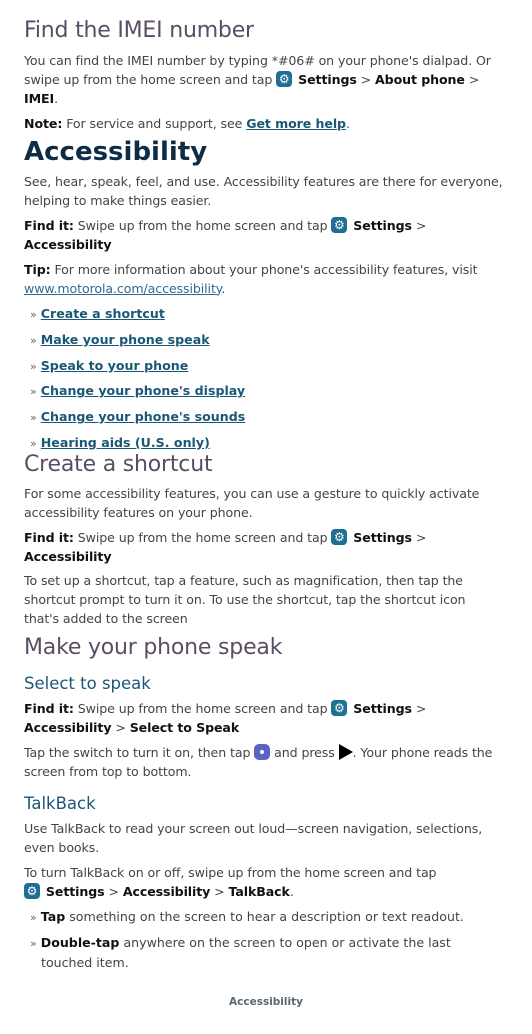 Image resolution: width=532 pixels, height=1034 pixels. What do you see at coordinates (60, 803) in the screenshot?
I see `talkback-heading: TalkBack` at bounding box center [60, 803].